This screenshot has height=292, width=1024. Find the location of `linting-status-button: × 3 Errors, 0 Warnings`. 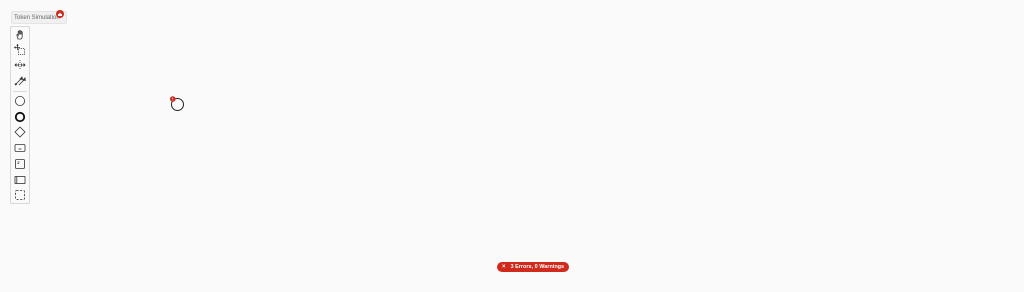

linting-status-button: × 3 Errors, 0 Warnings is located at coordinates (533, 267).